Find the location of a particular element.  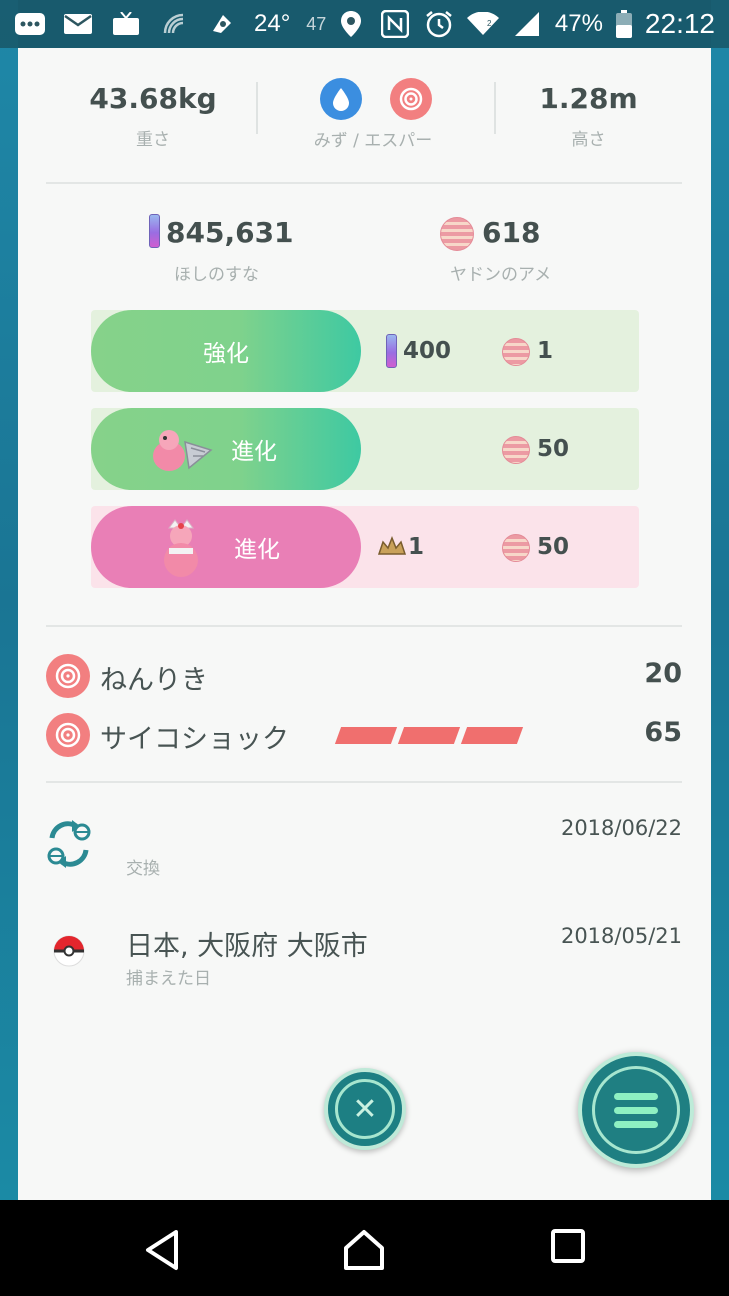

catch-subtitle: 捕まえた日 is located at coordinates (168, 979).